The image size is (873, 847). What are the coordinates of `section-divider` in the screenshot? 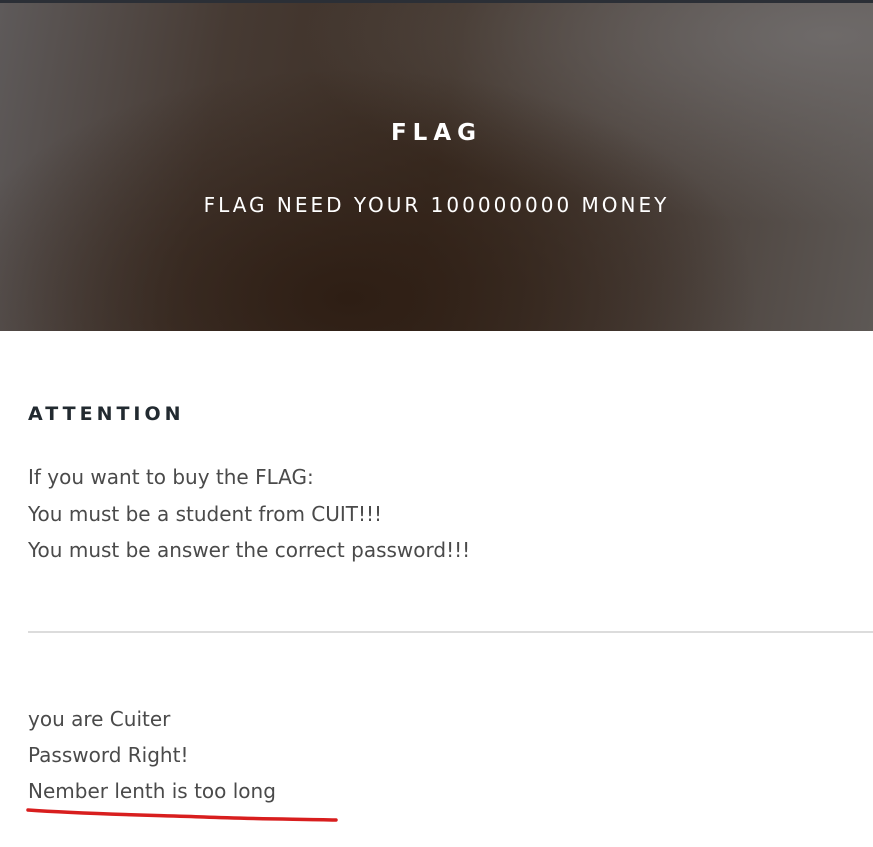 It's located at (450, 632).